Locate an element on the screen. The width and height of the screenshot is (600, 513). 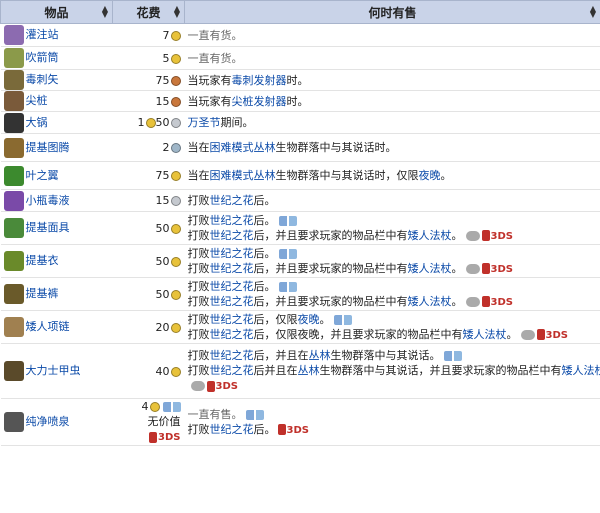
table-row: 尖桩 15 当玩家有尖桩发射器时。 is located at coordinates (300, 101).